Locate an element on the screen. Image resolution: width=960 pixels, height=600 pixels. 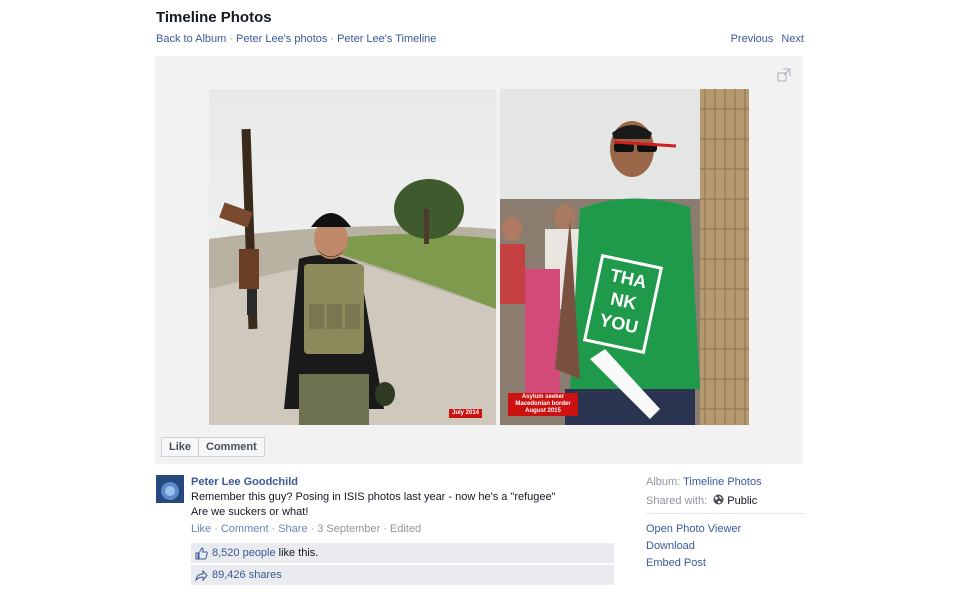
owner-photos-link: Peter Lee's photos is located at coordinates (281, 39).